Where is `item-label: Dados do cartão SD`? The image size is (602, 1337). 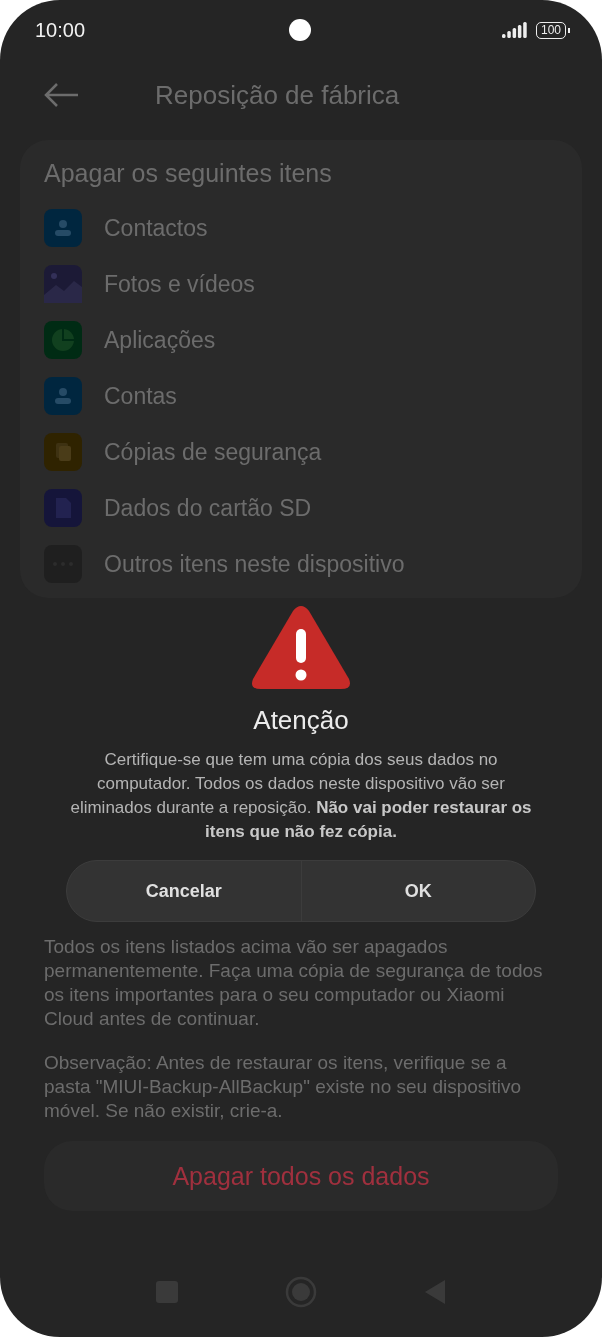 item-label: Dados do cartão SD is located at coordinates (208, 508).